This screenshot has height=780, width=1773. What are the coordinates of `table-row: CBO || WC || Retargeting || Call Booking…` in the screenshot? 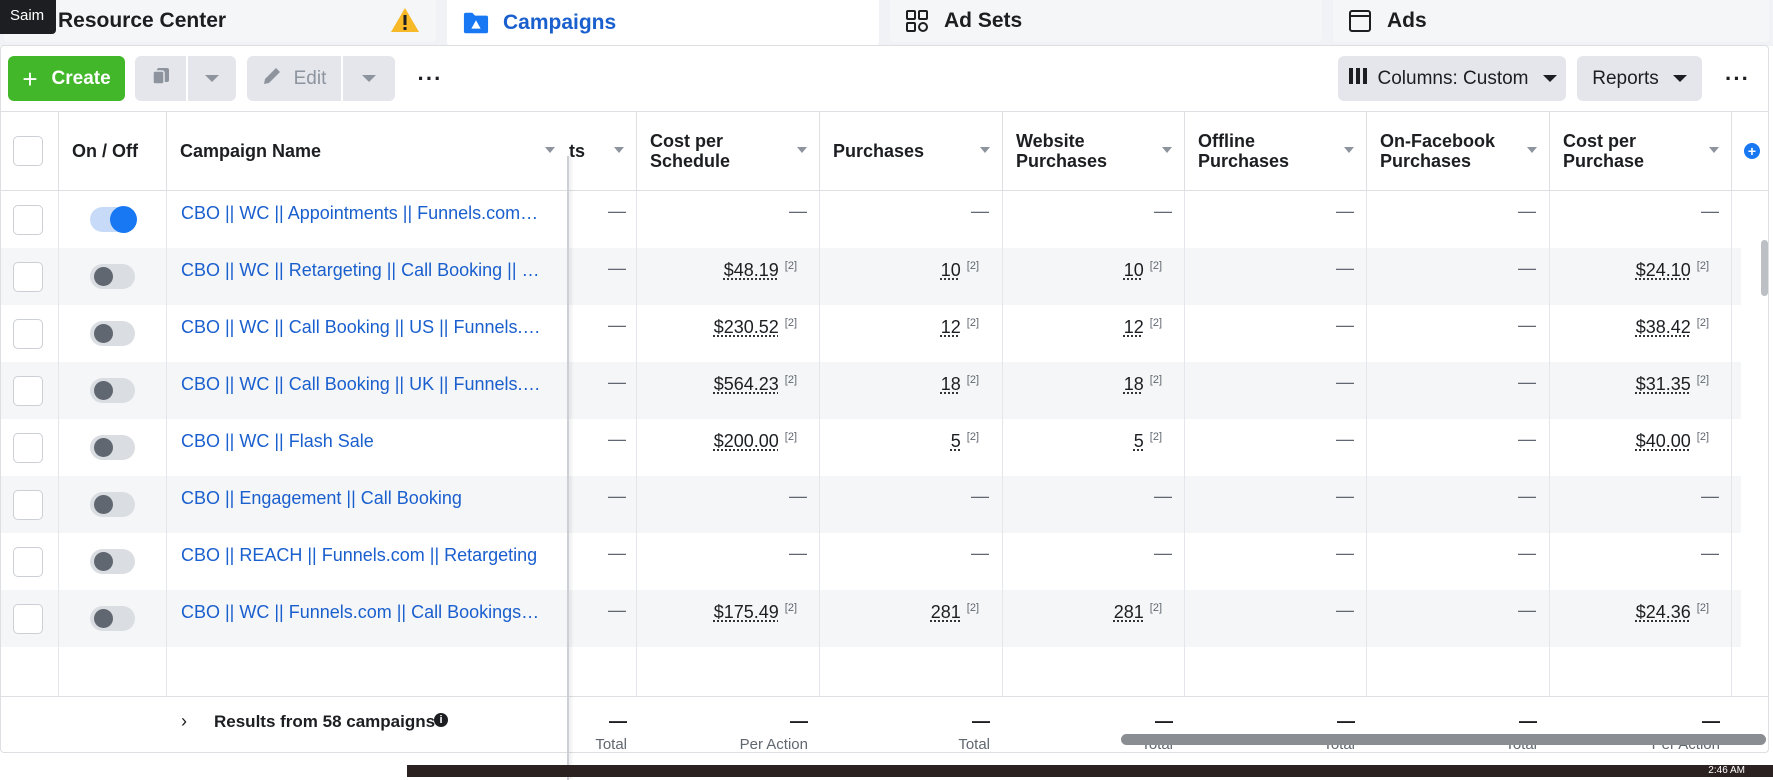 It's located at (871, 276).